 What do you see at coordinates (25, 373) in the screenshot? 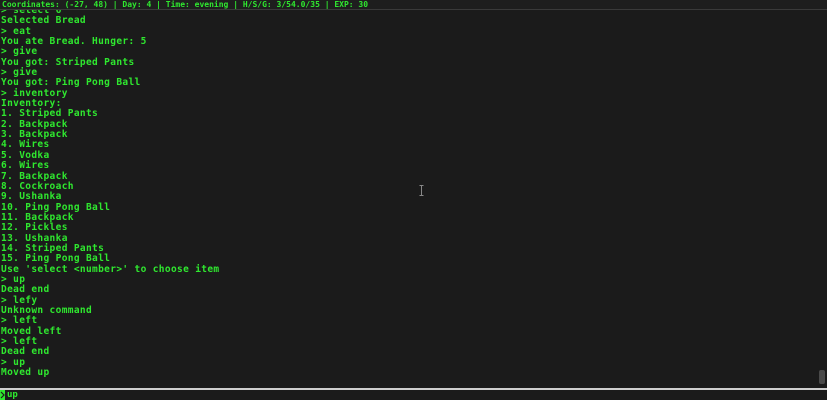
I see `console-output-line: Moved up` at bounding box center [25, 373].